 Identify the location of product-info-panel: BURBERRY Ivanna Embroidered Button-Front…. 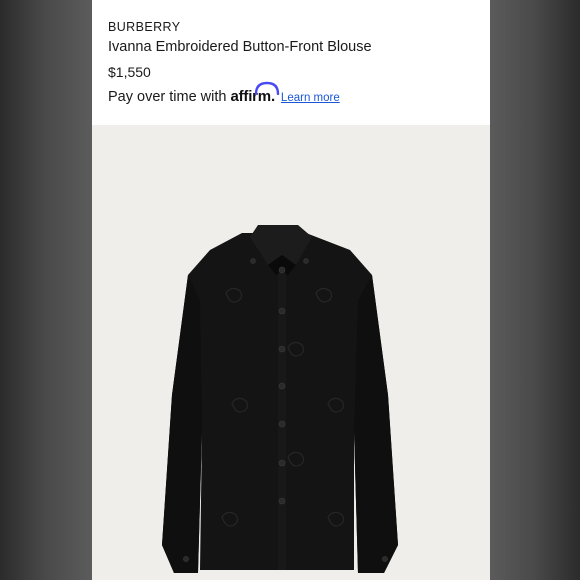
(291, 62).